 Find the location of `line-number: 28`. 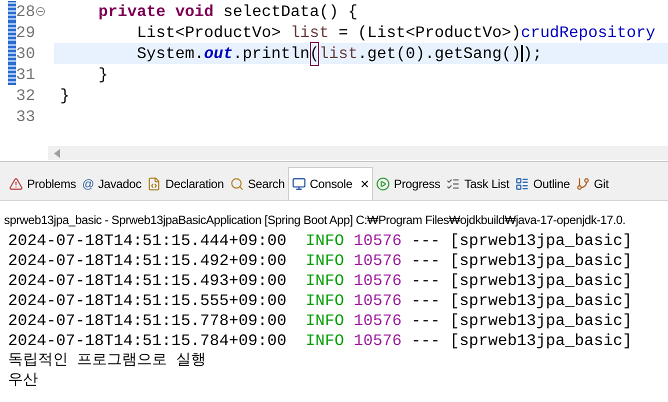

line-number: 28 is located at coordinates (26, 12).